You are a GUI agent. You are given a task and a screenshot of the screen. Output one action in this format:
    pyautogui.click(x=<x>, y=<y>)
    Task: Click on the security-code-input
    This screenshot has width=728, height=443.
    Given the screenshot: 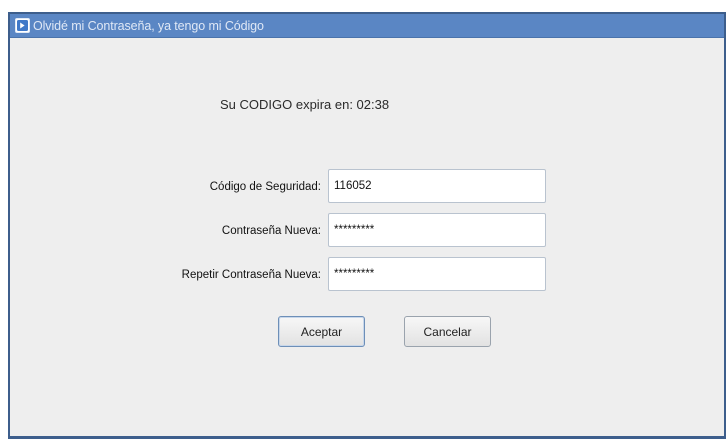 What is the action you would take?
    pyautogui.click(x=437, y=186)
    